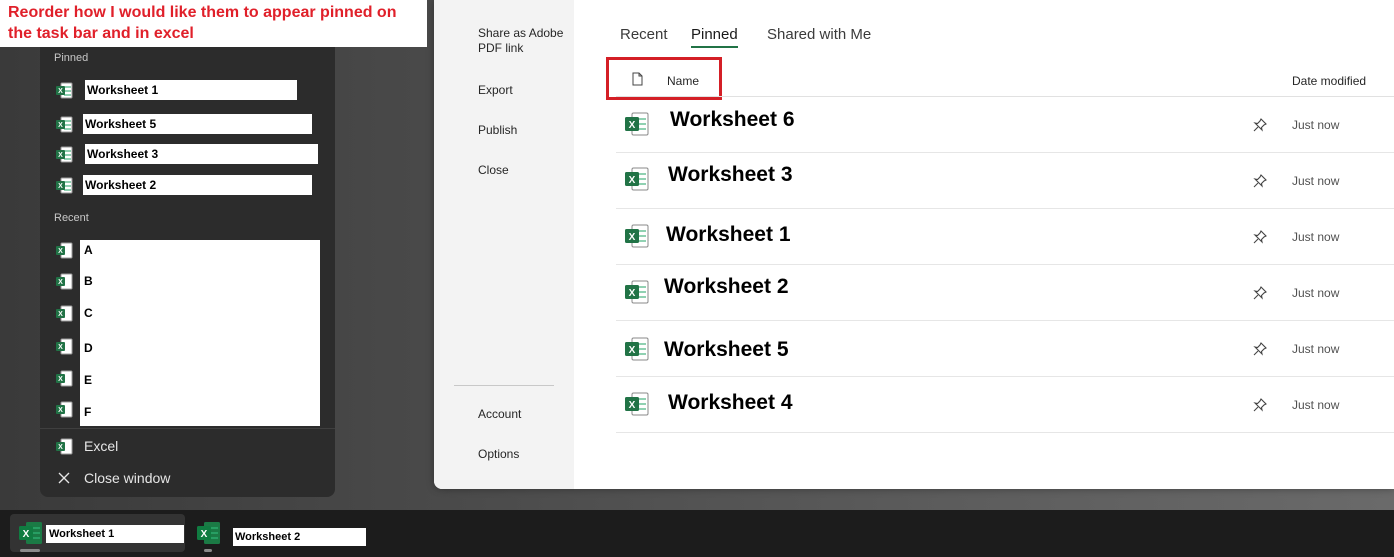 The width and height of the screenshot is (1394, 557). Describe the element at coordinates (71, 58) in the screenshot. I see `pinned-section-header: Pinned` at that location.